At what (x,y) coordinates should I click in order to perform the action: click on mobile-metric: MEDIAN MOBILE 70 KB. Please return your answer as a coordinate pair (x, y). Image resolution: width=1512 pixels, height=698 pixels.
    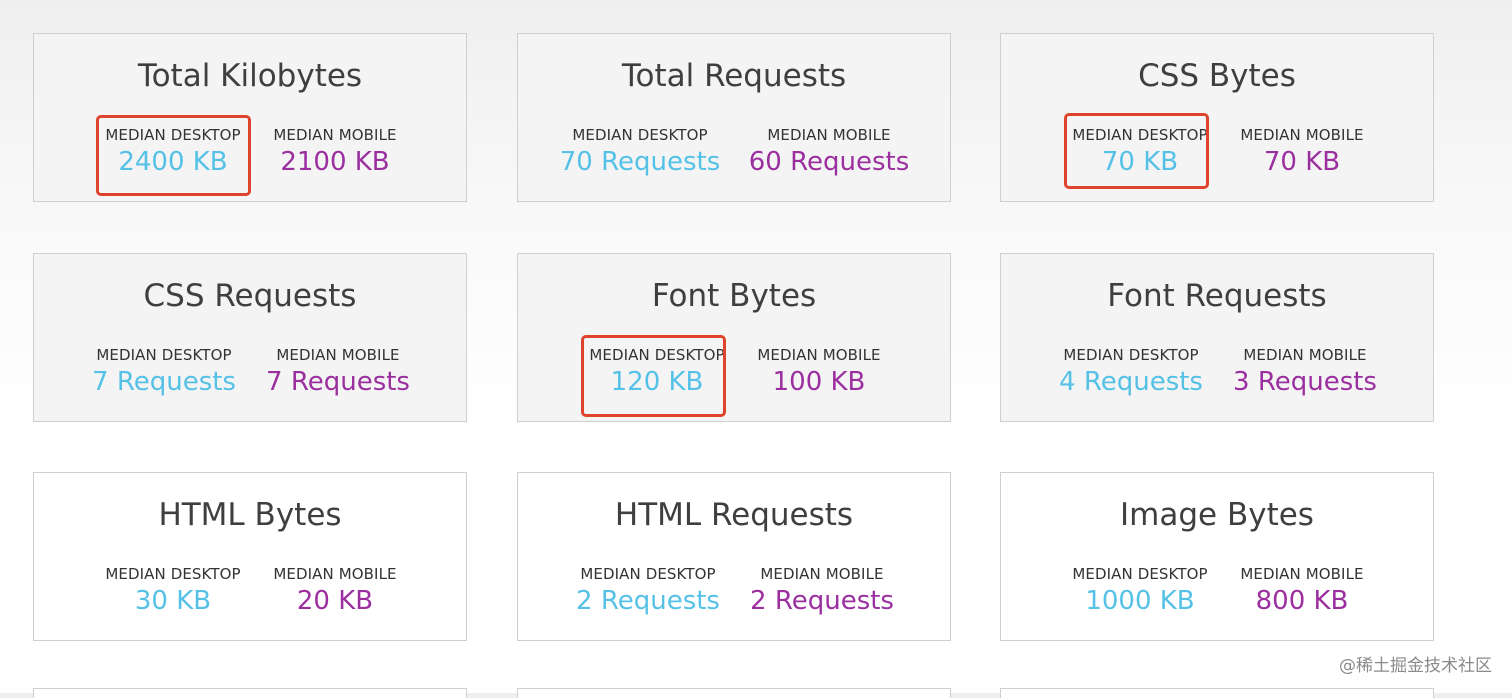
    Looking at the image, I should click on (1301, 153).